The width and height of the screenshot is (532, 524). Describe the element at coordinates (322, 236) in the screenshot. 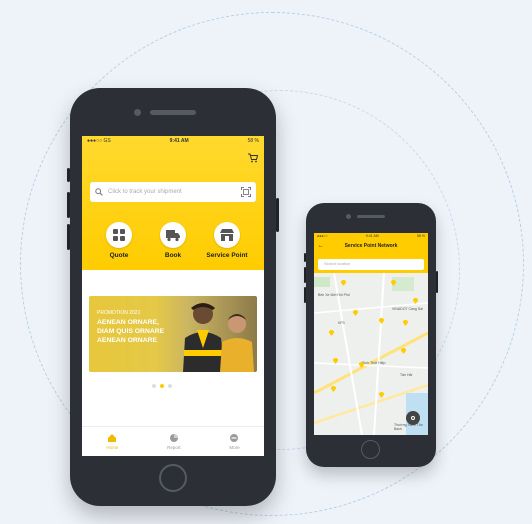

I see `status-carrier: ●●●○○` at that location.